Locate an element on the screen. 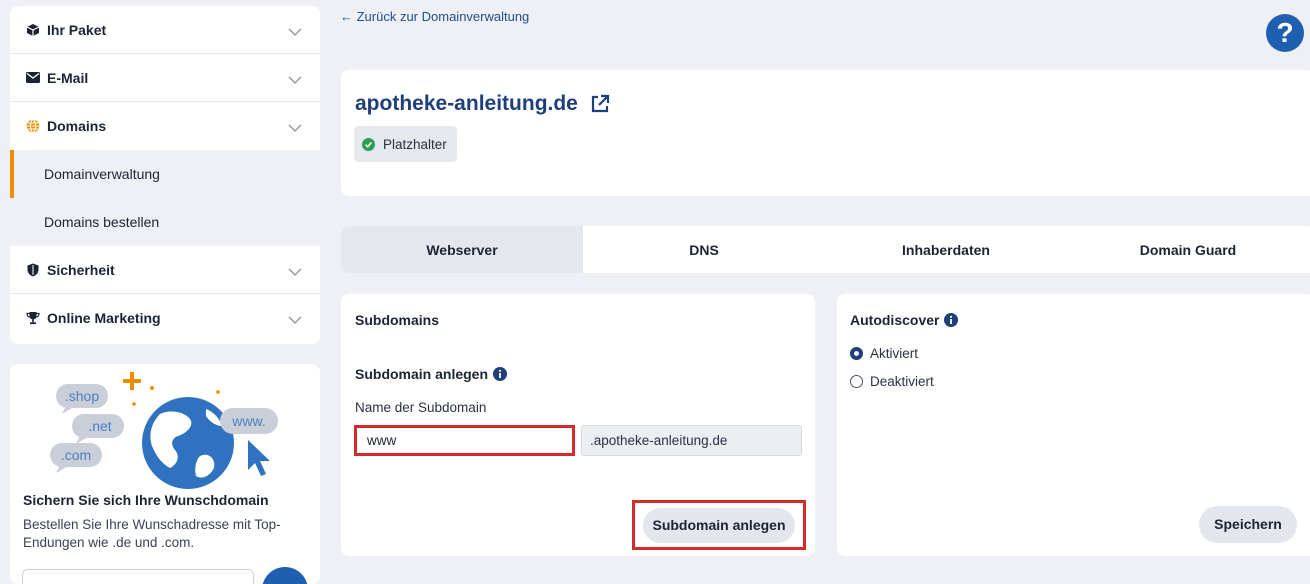 The height and width of the screenshot is (584, 1310). subdomain-name-label: Name der Subdomain is located at coordinates (421, 407).